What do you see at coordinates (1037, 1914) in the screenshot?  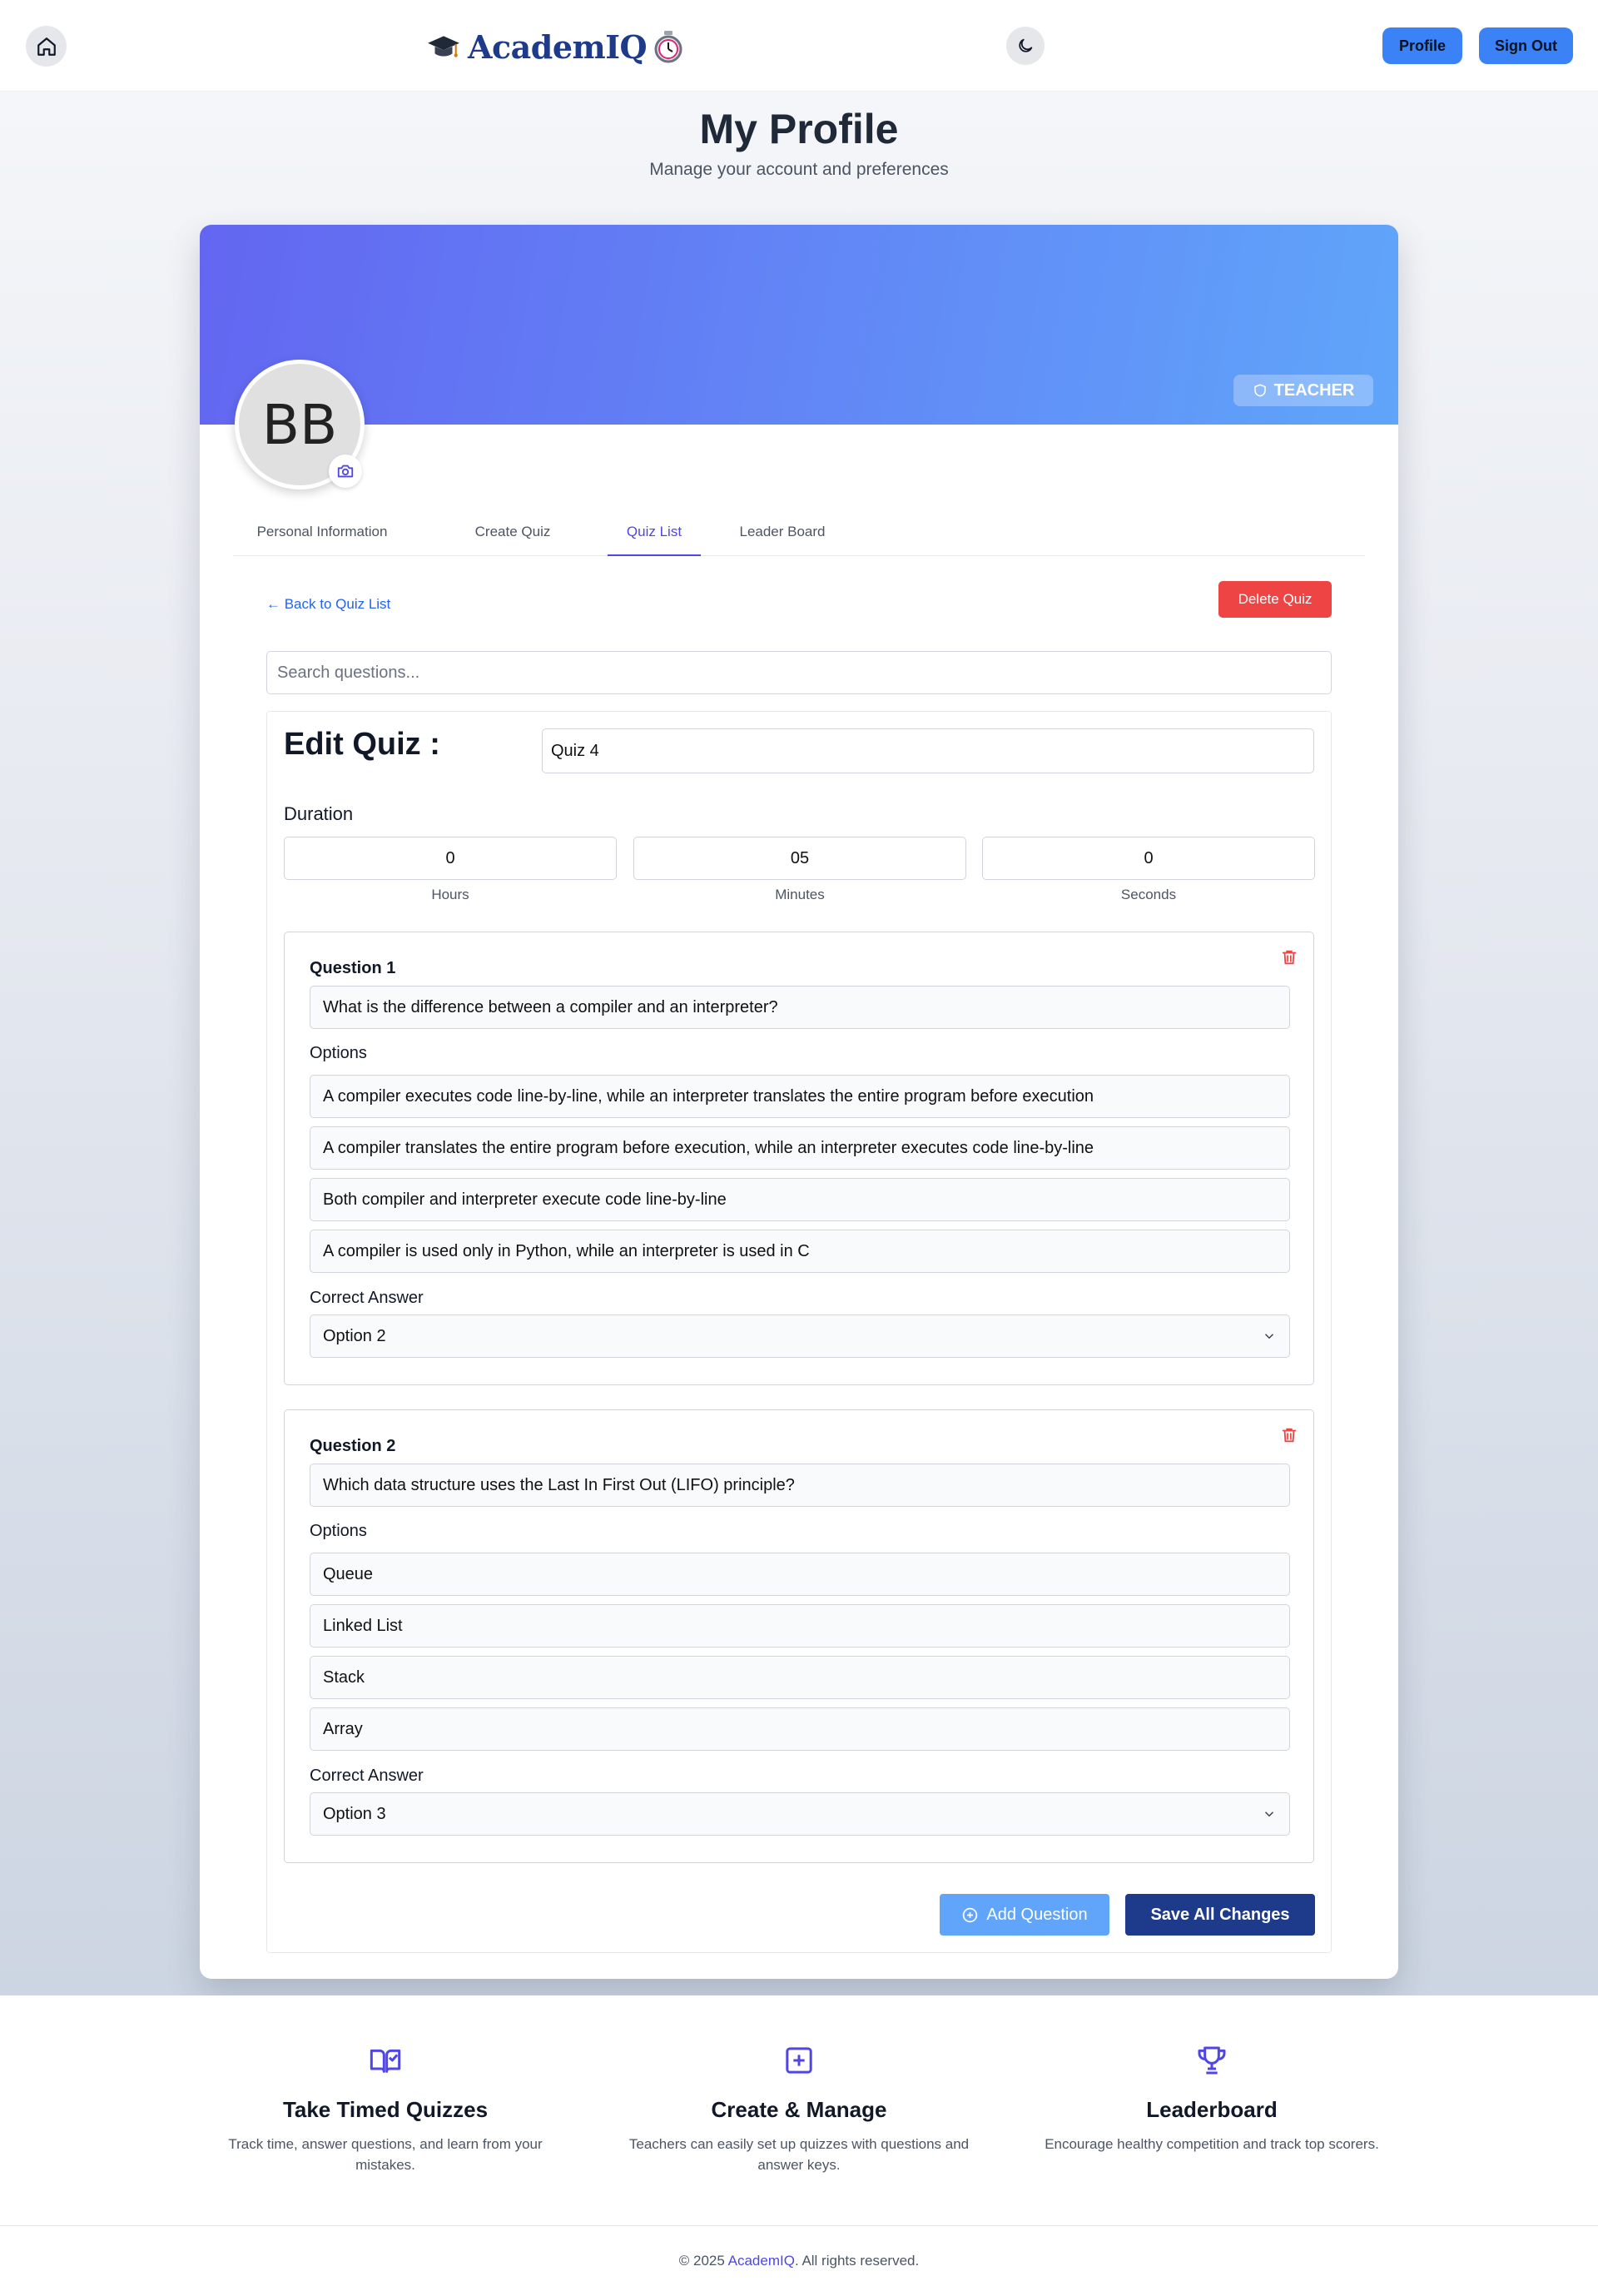 I see `add-question-label: Add Question` at bounding box center [1037, 1914].